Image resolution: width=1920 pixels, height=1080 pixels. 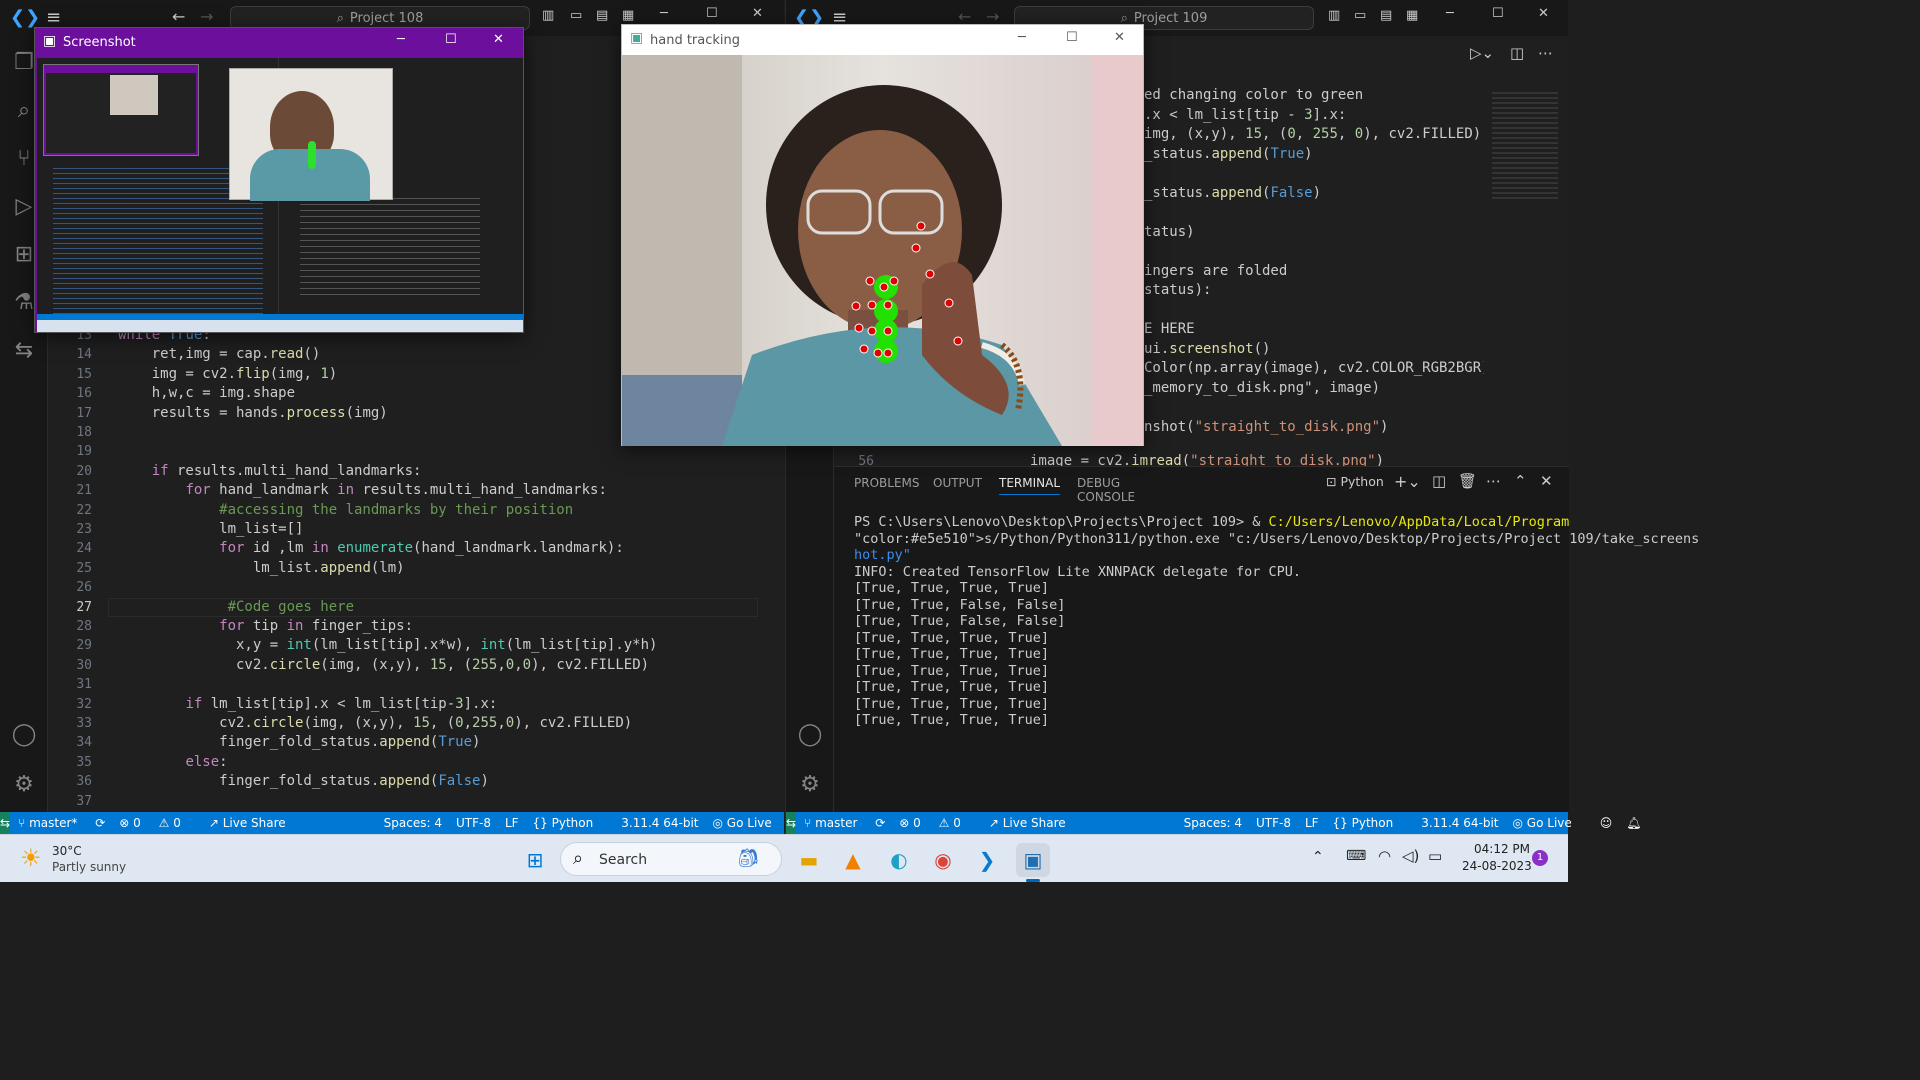 What do you see at coordinates (1169, 231) in the screenshot?
I see `code-line: tatus)` at bounding box center [1169, 231].